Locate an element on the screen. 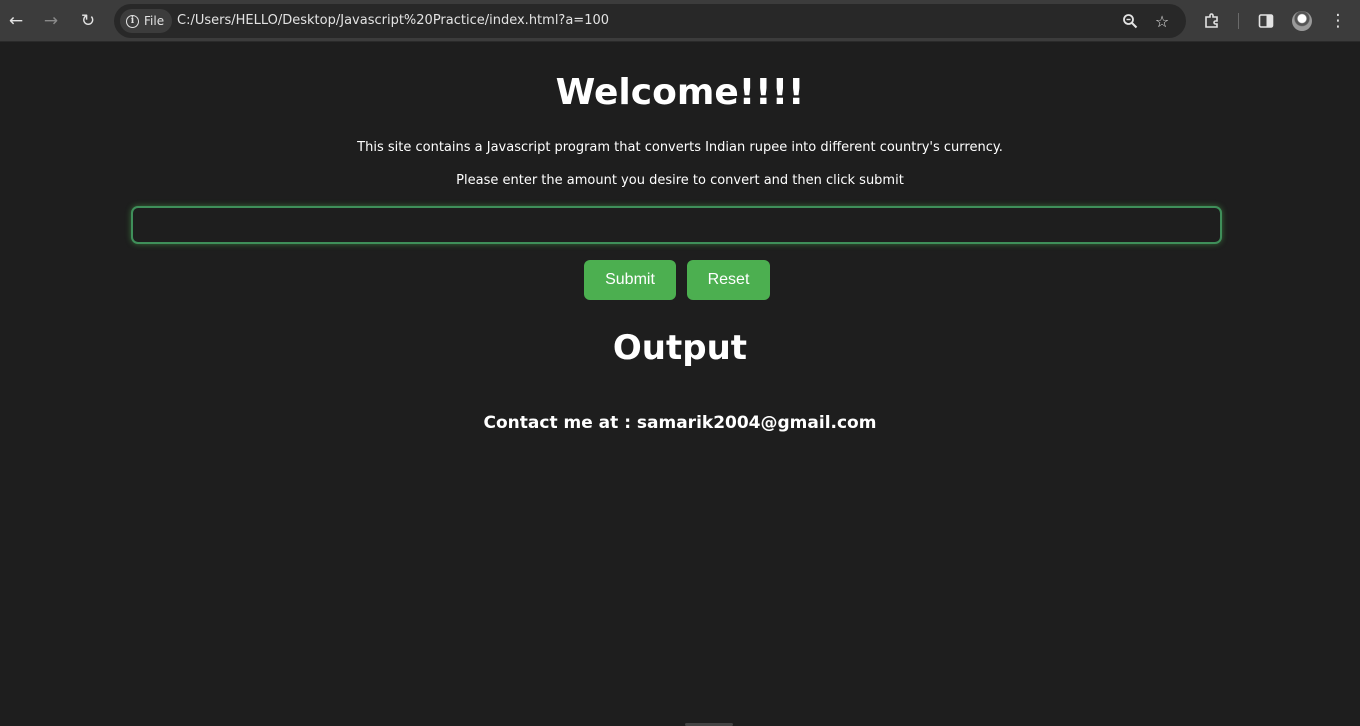  zoom-icon is located at coordinates (1130, 21).